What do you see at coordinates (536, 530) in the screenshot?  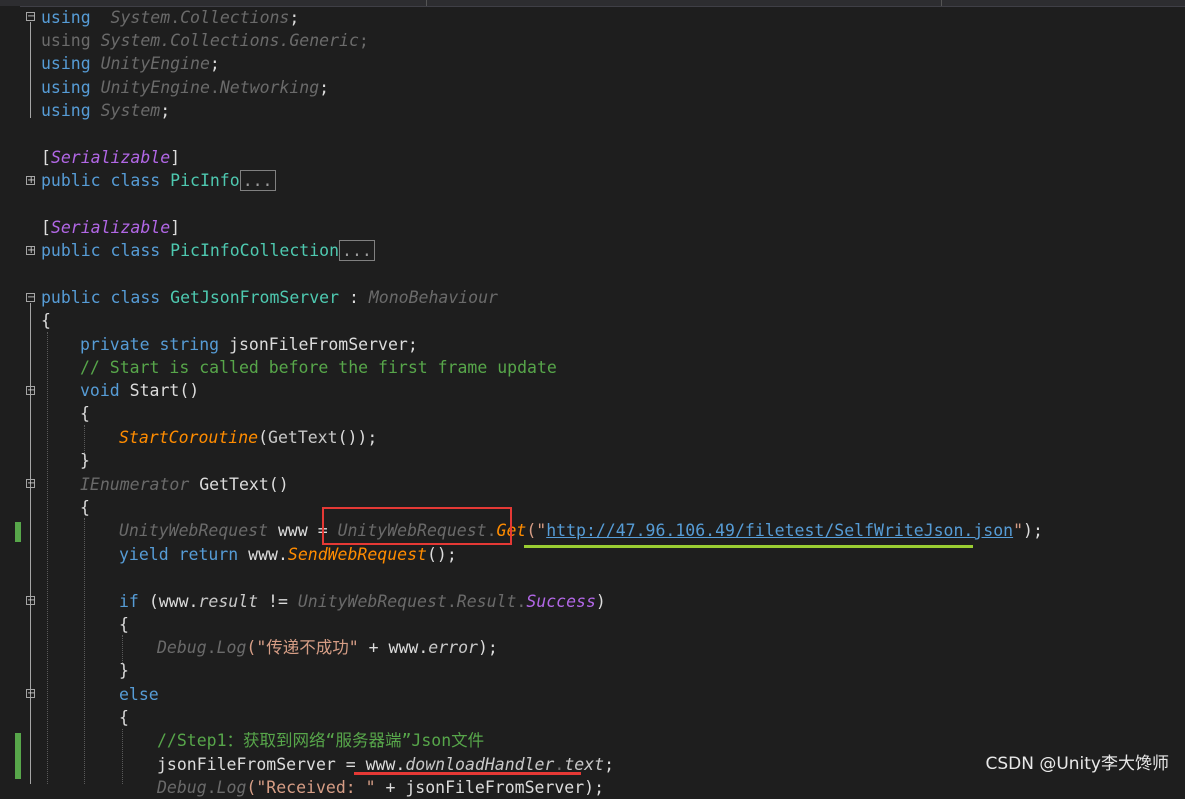 I see `code-token: ("` at bounding box center [536, 530].